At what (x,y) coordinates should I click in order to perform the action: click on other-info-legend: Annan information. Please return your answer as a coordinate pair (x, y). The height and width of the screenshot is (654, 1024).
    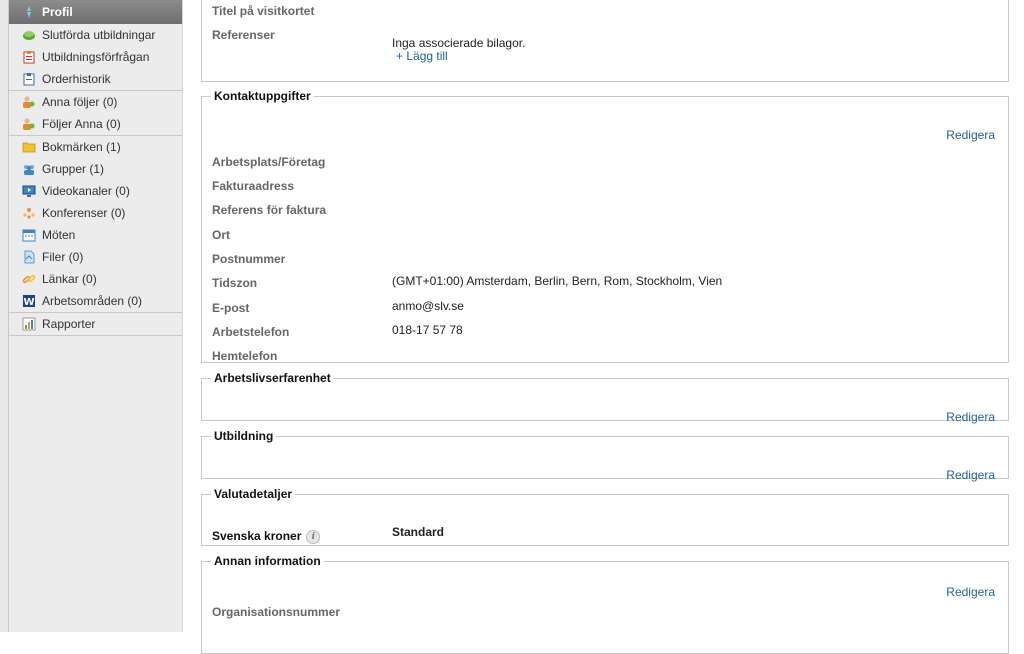
    Looking at the image, I should click on (267, 561).